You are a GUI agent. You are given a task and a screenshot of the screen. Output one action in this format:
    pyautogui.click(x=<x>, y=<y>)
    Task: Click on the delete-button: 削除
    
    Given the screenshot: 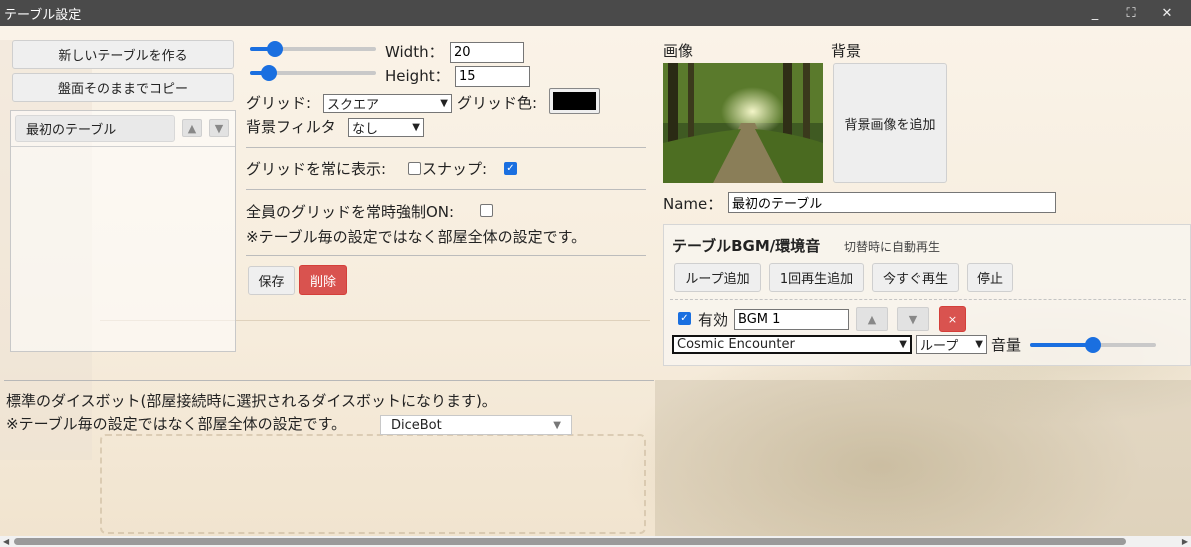 What is the action you would take?
    pyautogui.click(x=323, y=280)
    